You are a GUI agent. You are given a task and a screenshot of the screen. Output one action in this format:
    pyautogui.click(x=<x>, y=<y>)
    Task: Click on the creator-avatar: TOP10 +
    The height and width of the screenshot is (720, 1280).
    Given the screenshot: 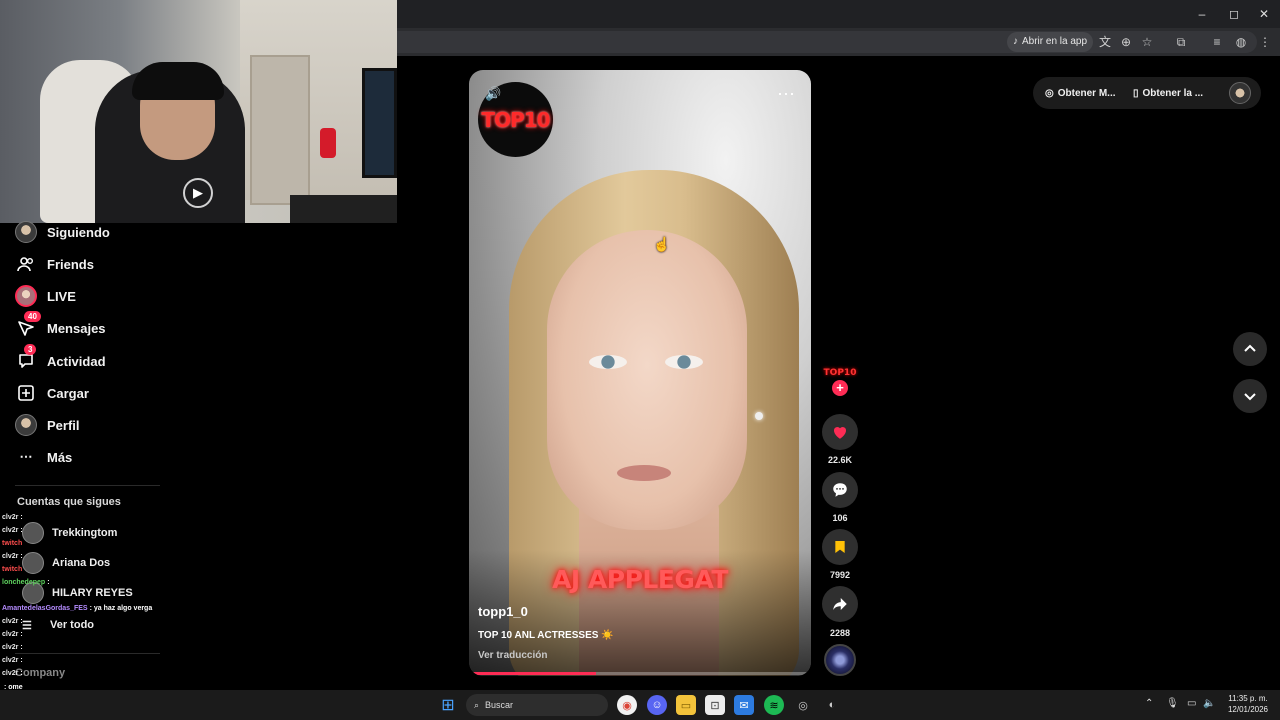 What is the action you would take?
    pyautogui.click(x=840, y=384)
    